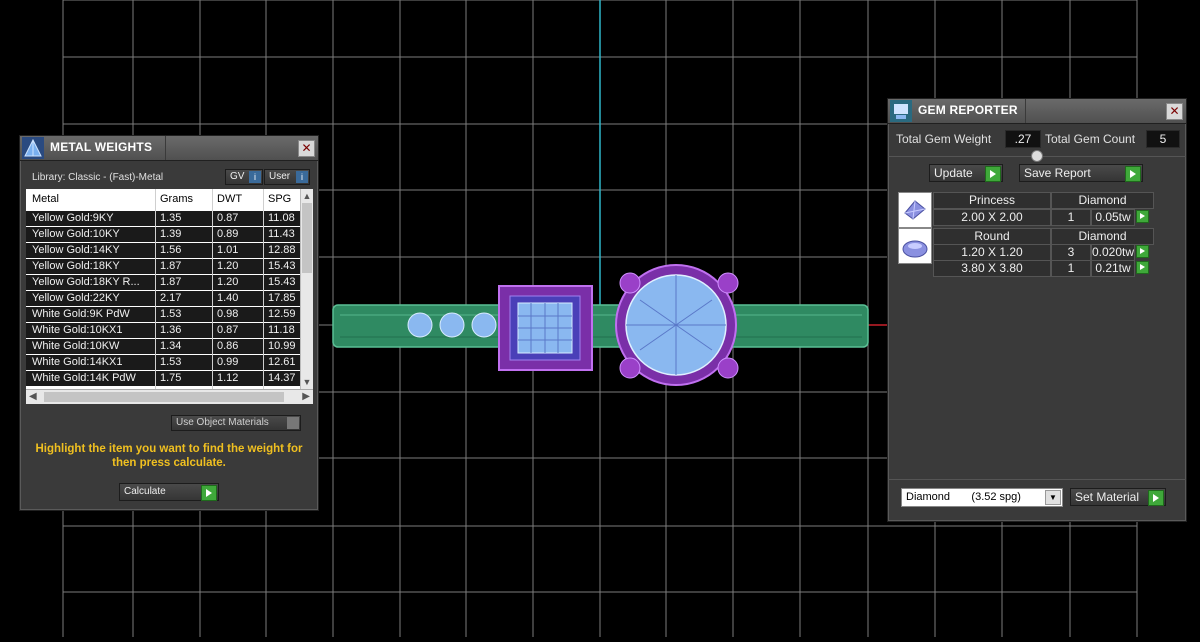 The image size is (1200, 642). What do you see at coordinates (677, 325) in the screenshot?
I see `round-setting` at bounding box center [677, 325].